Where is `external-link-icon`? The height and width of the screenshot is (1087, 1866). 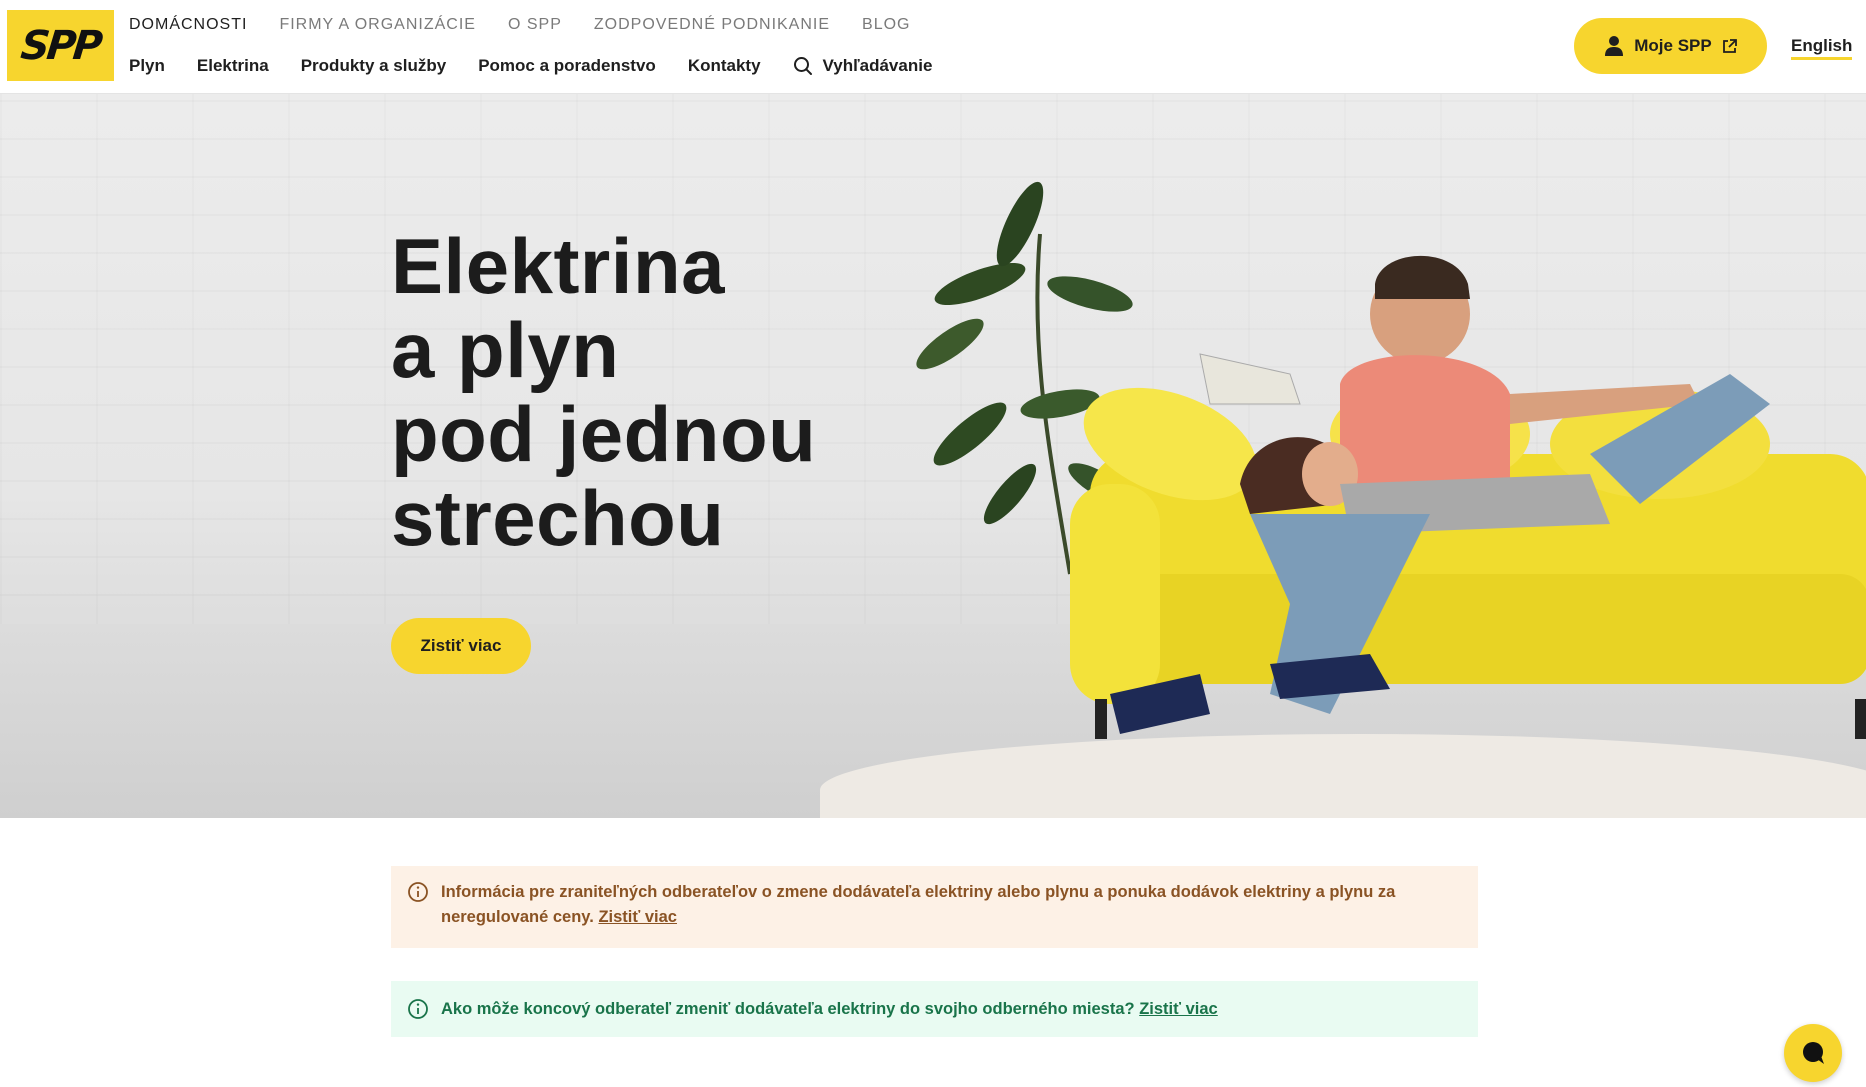 external-link-icon is located at coordinates (1729, 45).